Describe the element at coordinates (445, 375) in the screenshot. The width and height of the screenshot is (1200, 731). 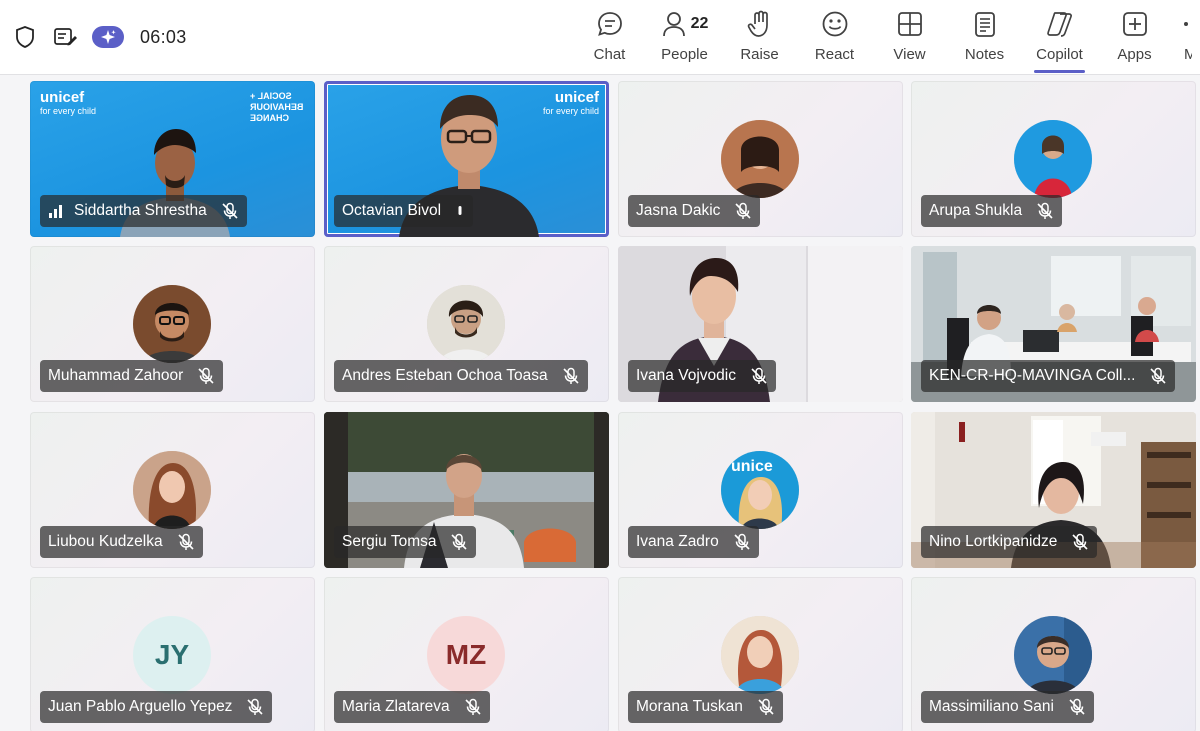
I see `participant-name: Andres Esteban Ochoa Toasa` at that location.